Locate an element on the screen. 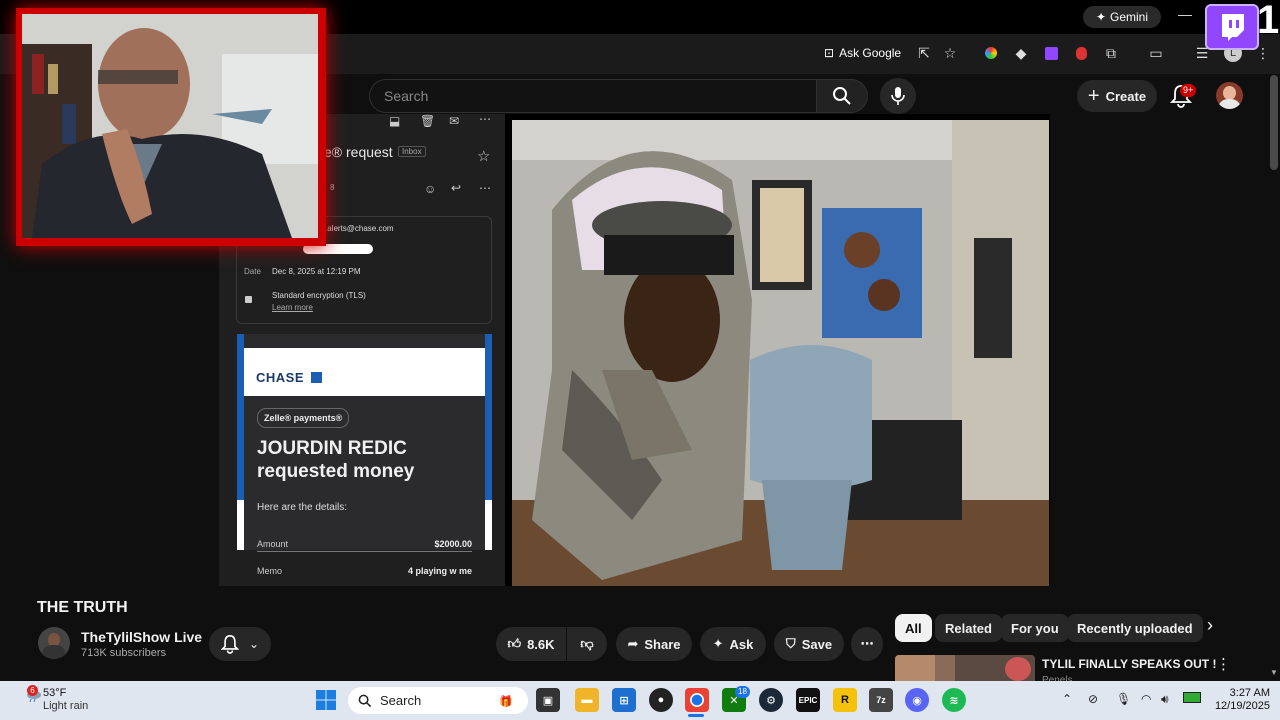  email-subject: e® request is located at coordinates (358, 152).